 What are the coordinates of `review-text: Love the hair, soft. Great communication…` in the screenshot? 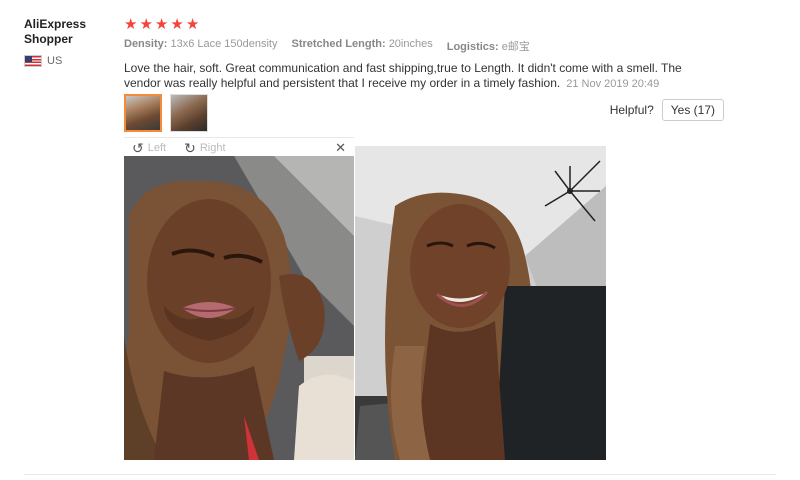 It's located at (419, 76).